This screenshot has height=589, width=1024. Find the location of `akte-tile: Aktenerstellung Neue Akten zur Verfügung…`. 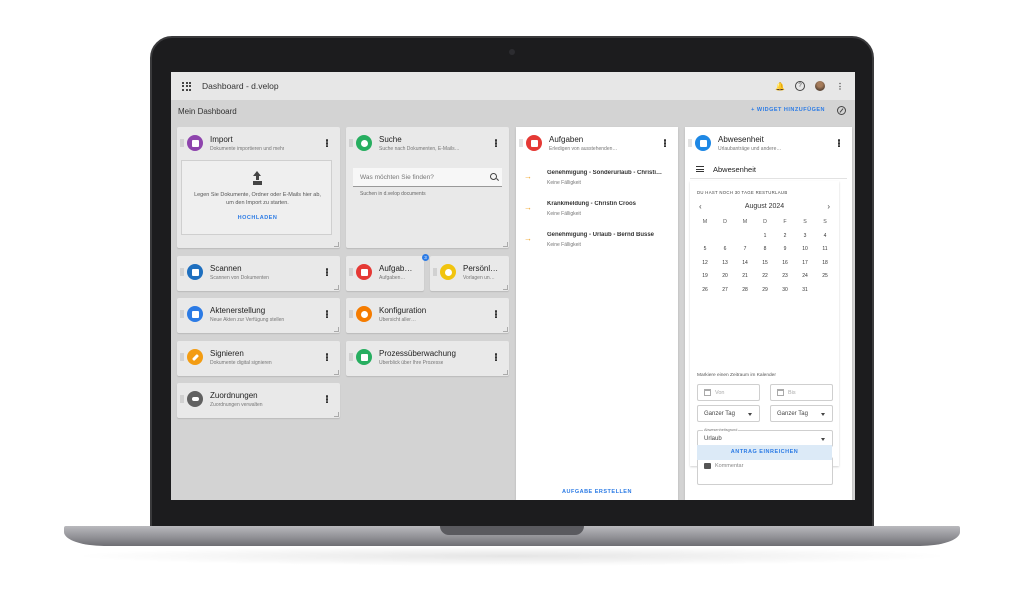

akte-tile: Aktenerstellung Neue Akten zur Verfügung… is located at coordinates (258, 315).